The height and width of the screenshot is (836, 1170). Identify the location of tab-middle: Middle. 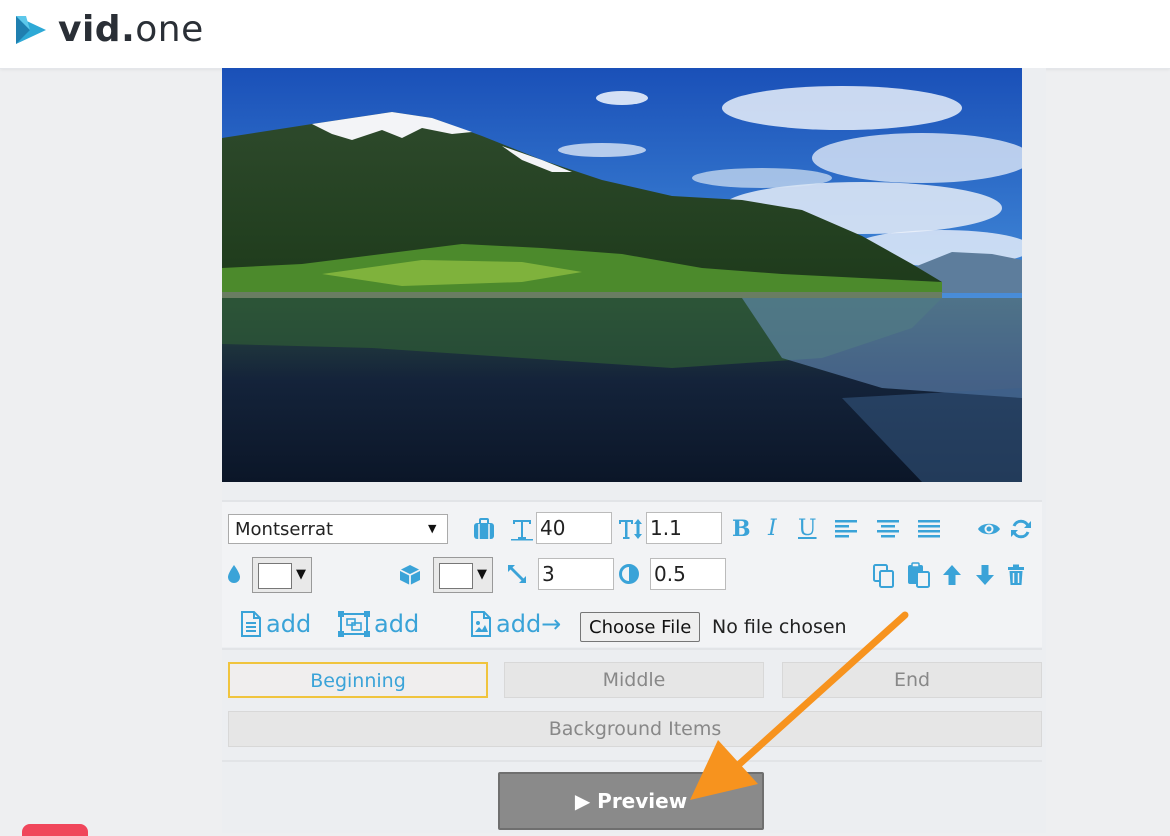
(634, 680).